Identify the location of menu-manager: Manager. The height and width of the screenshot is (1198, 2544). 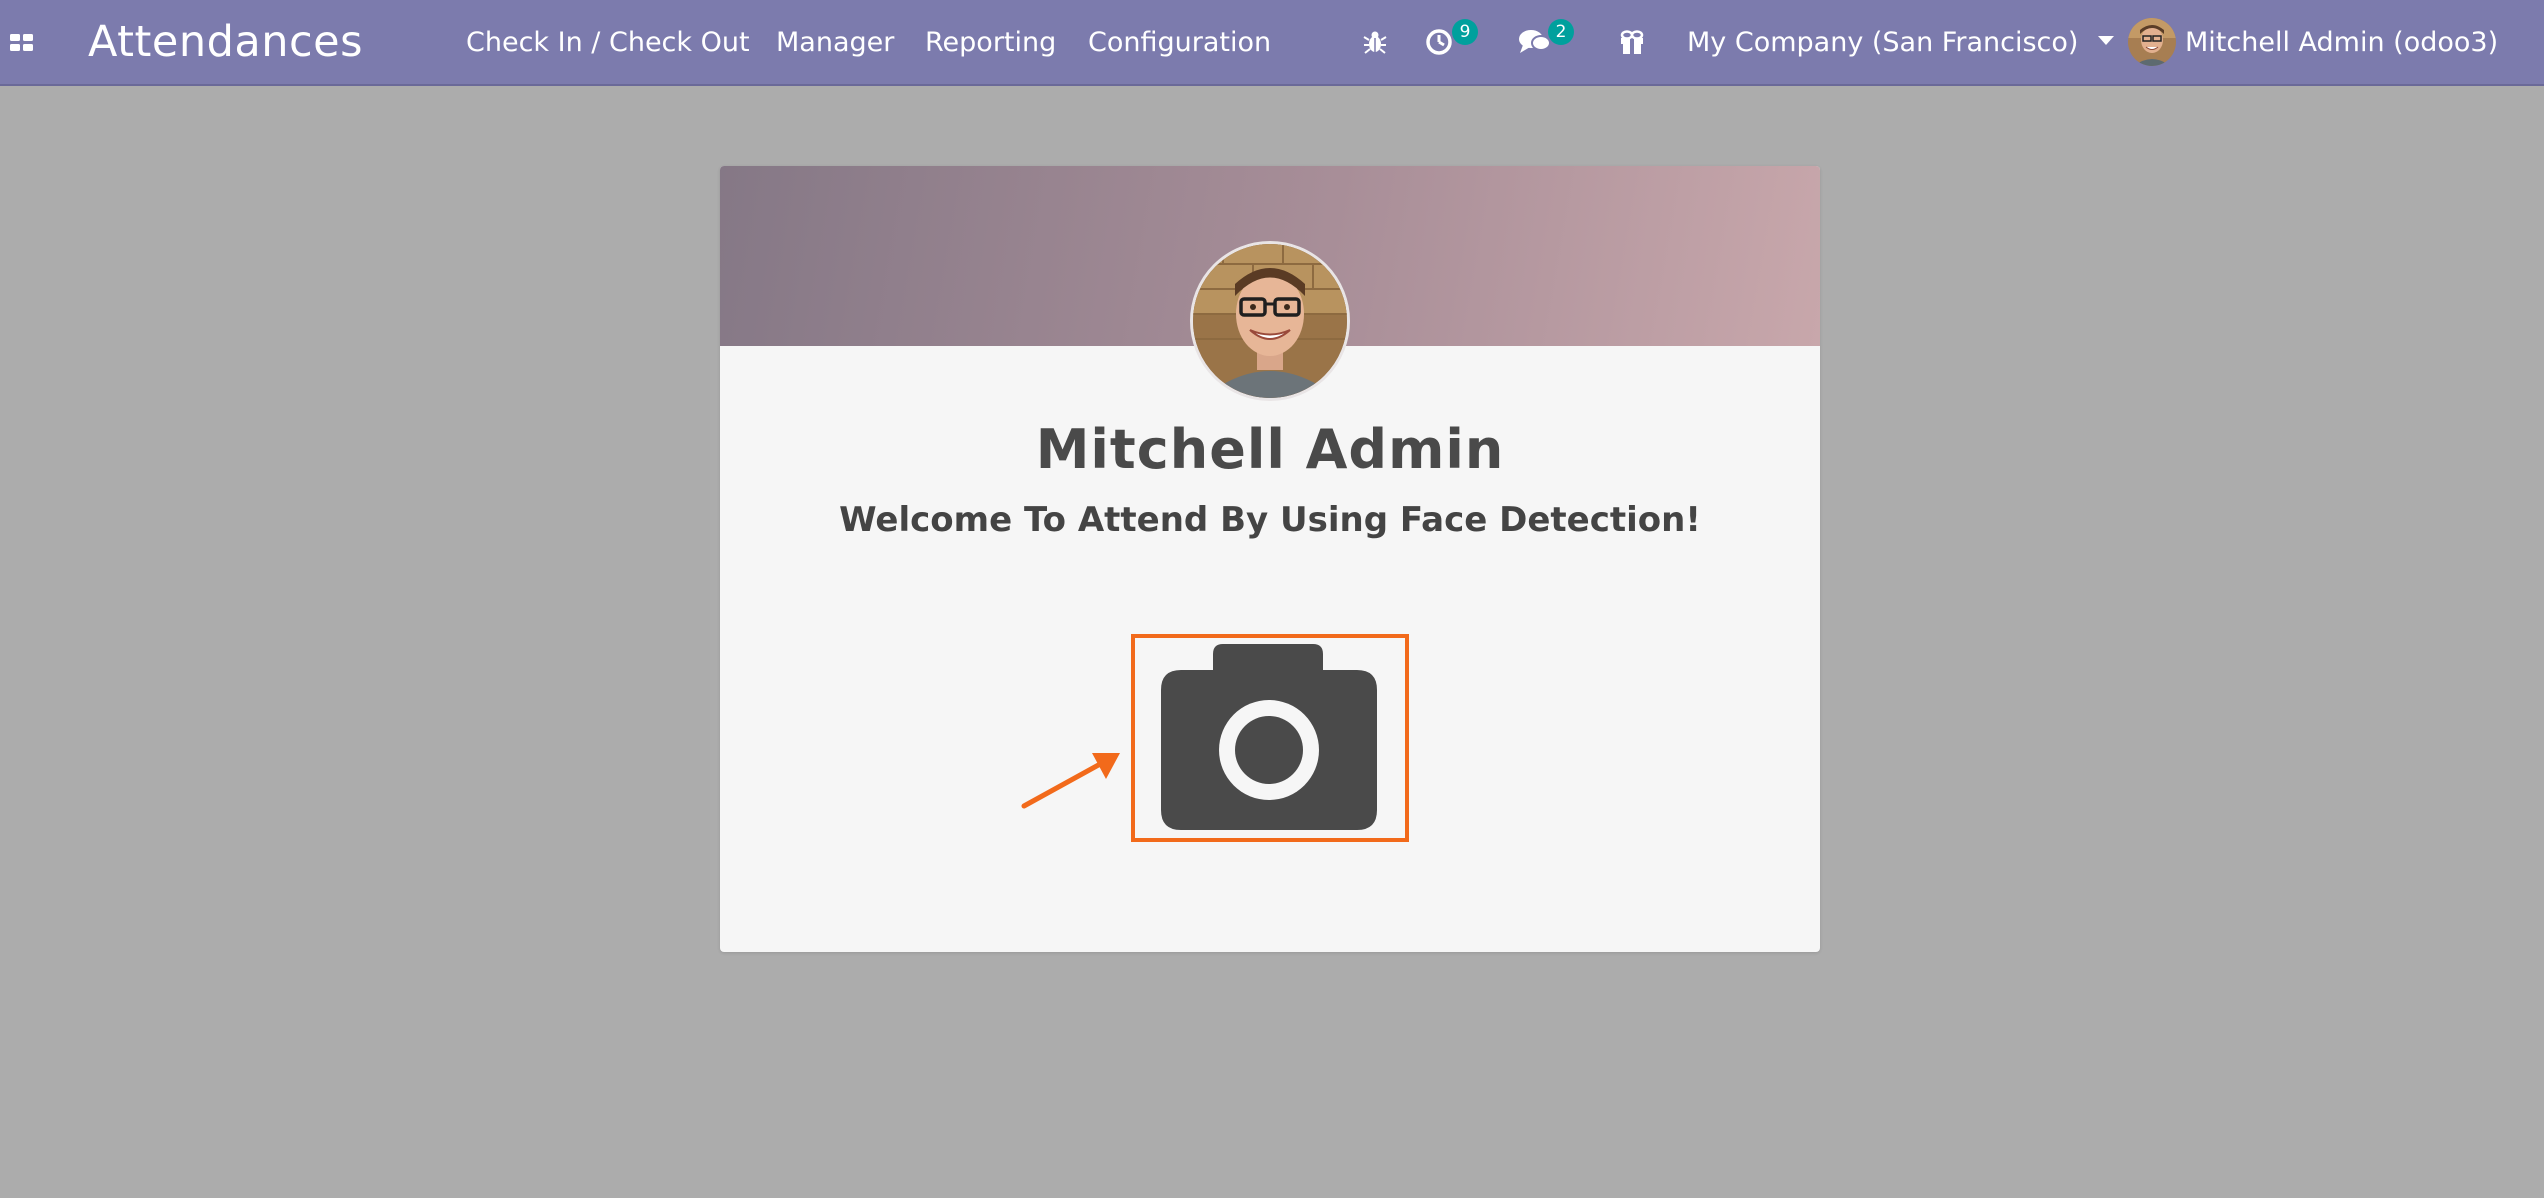
(835, 42).